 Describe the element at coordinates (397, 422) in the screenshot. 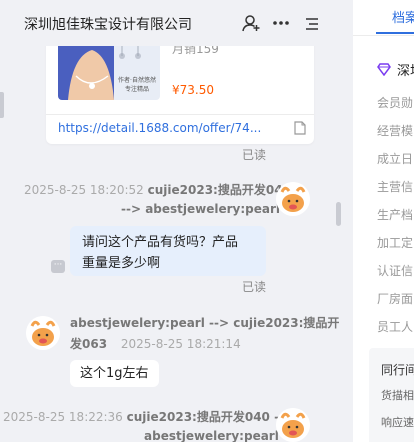

I see `peer-comparison-item: 响应速` at that location.